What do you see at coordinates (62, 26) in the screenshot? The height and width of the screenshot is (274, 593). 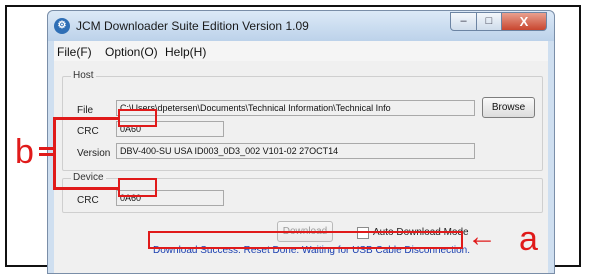 I see `app-icon: ⚙` at bounding box center [62, 26].